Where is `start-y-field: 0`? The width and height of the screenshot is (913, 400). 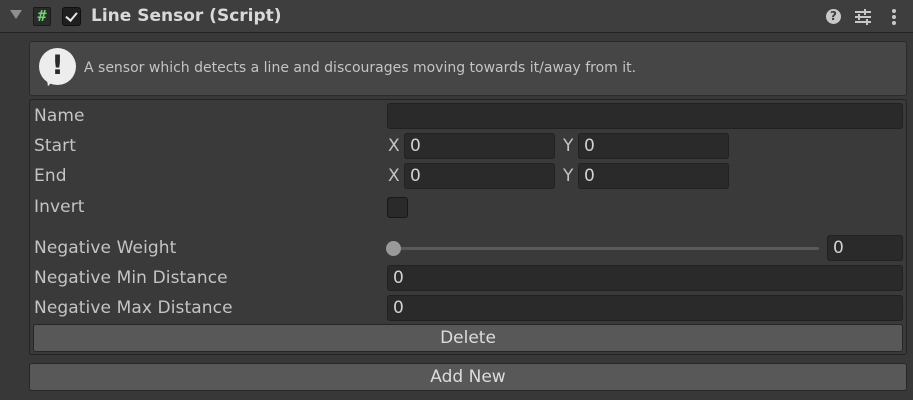 start-y-field: 0 is located at coordinates (653, 146).